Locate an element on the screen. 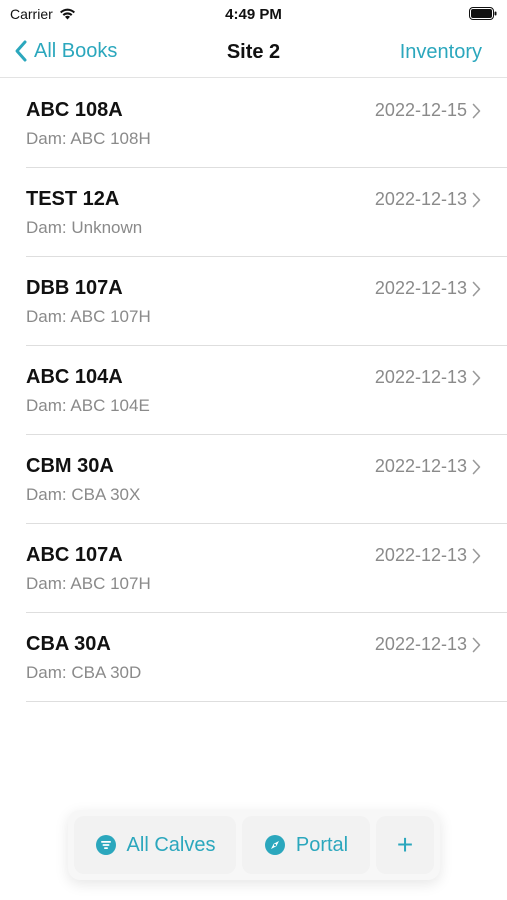 This screenshot has width=507, height=900. status-bar: Carrier 4:49 PM is located at coordinates (253, 14).